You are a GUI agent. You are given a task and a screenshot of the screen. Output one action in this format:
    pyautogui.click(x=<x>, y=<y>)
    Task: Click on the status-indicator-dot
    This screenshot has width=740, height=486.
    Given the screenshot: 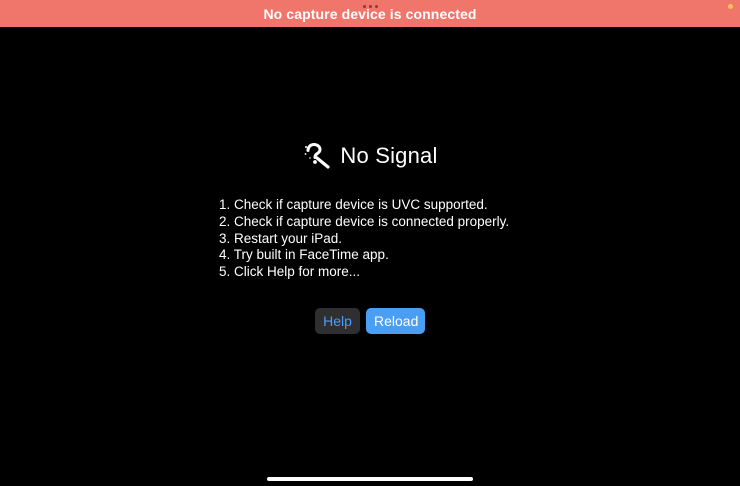 What is the action you would take?
    pyautogui.click(x=730, y=6)
    